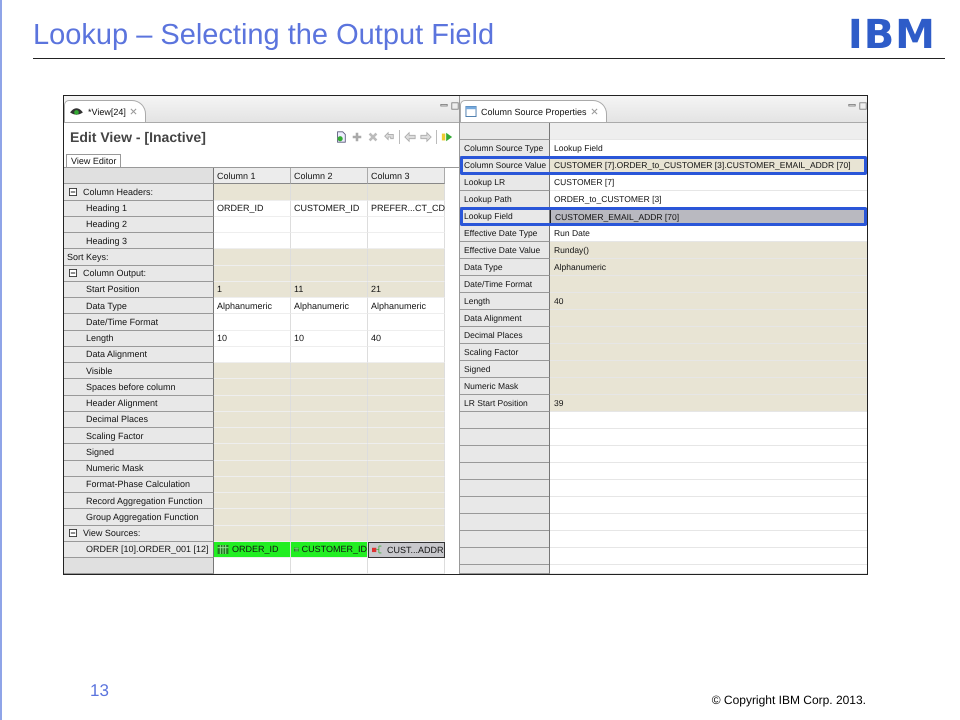  Describe the element at coordinates (708, 301) in the screenshot. I see `property-value: 40` at that location.